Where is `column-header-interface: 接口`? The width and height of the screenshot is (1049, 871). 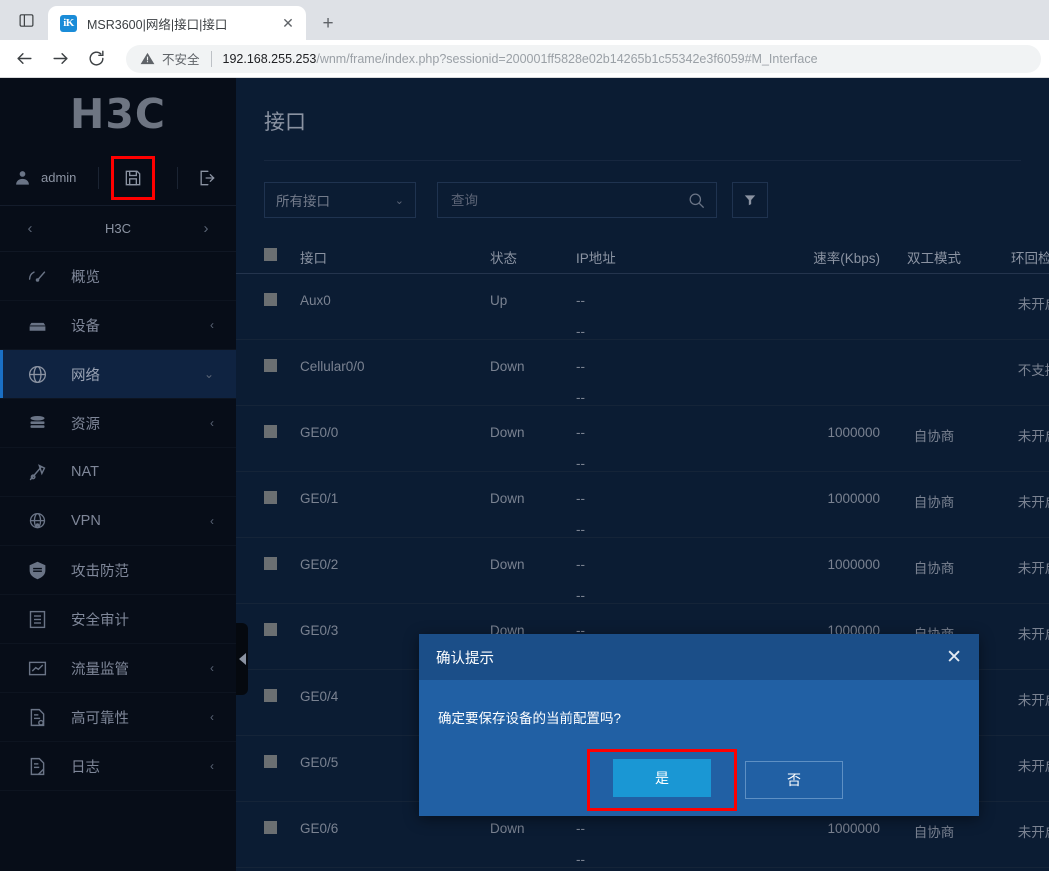
column-header-interface: 接口 is located at coordinates (395, 257).